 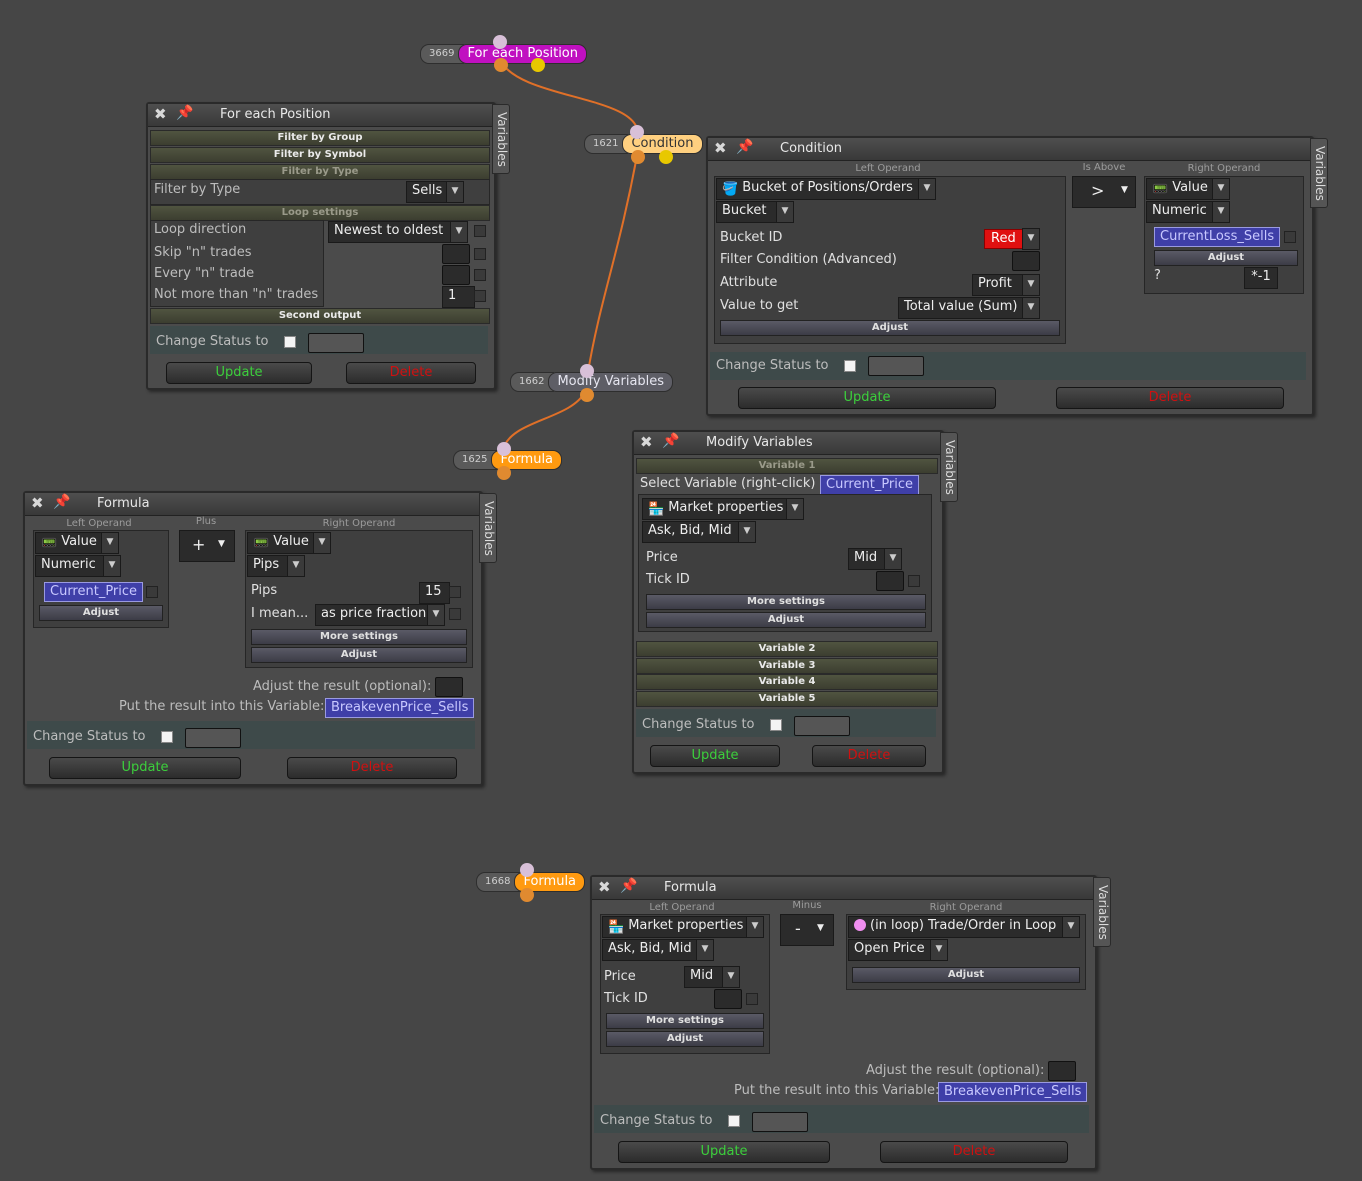 What do you see at coordinates (691, 532) in the screenshot?
I see `sub-dropdown: Ask, Bid, Mid` at bounding box center [691, 532].